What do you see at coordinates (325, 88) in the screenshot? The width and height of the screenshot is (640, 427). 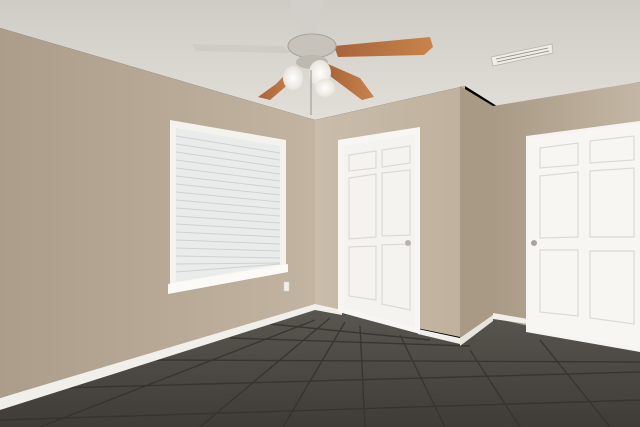 I see `fan-light-right` at bounding box center [325, 88].